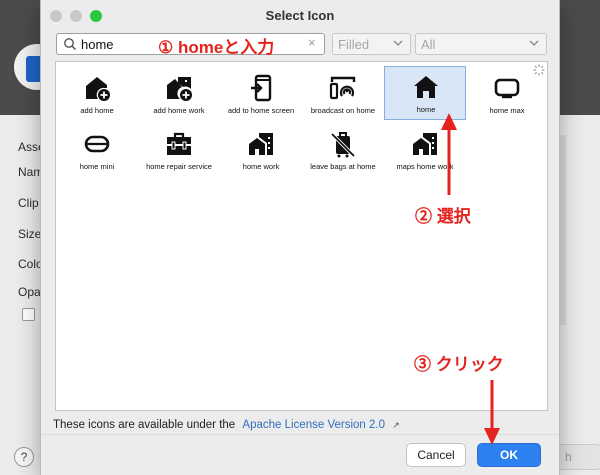 The width and height of the screenshot is (600, 475). What do you see at coordinates (354, 44) in the screenshot?
I see `style-dropdown-value: Filled` at bounding box center [354, 44].